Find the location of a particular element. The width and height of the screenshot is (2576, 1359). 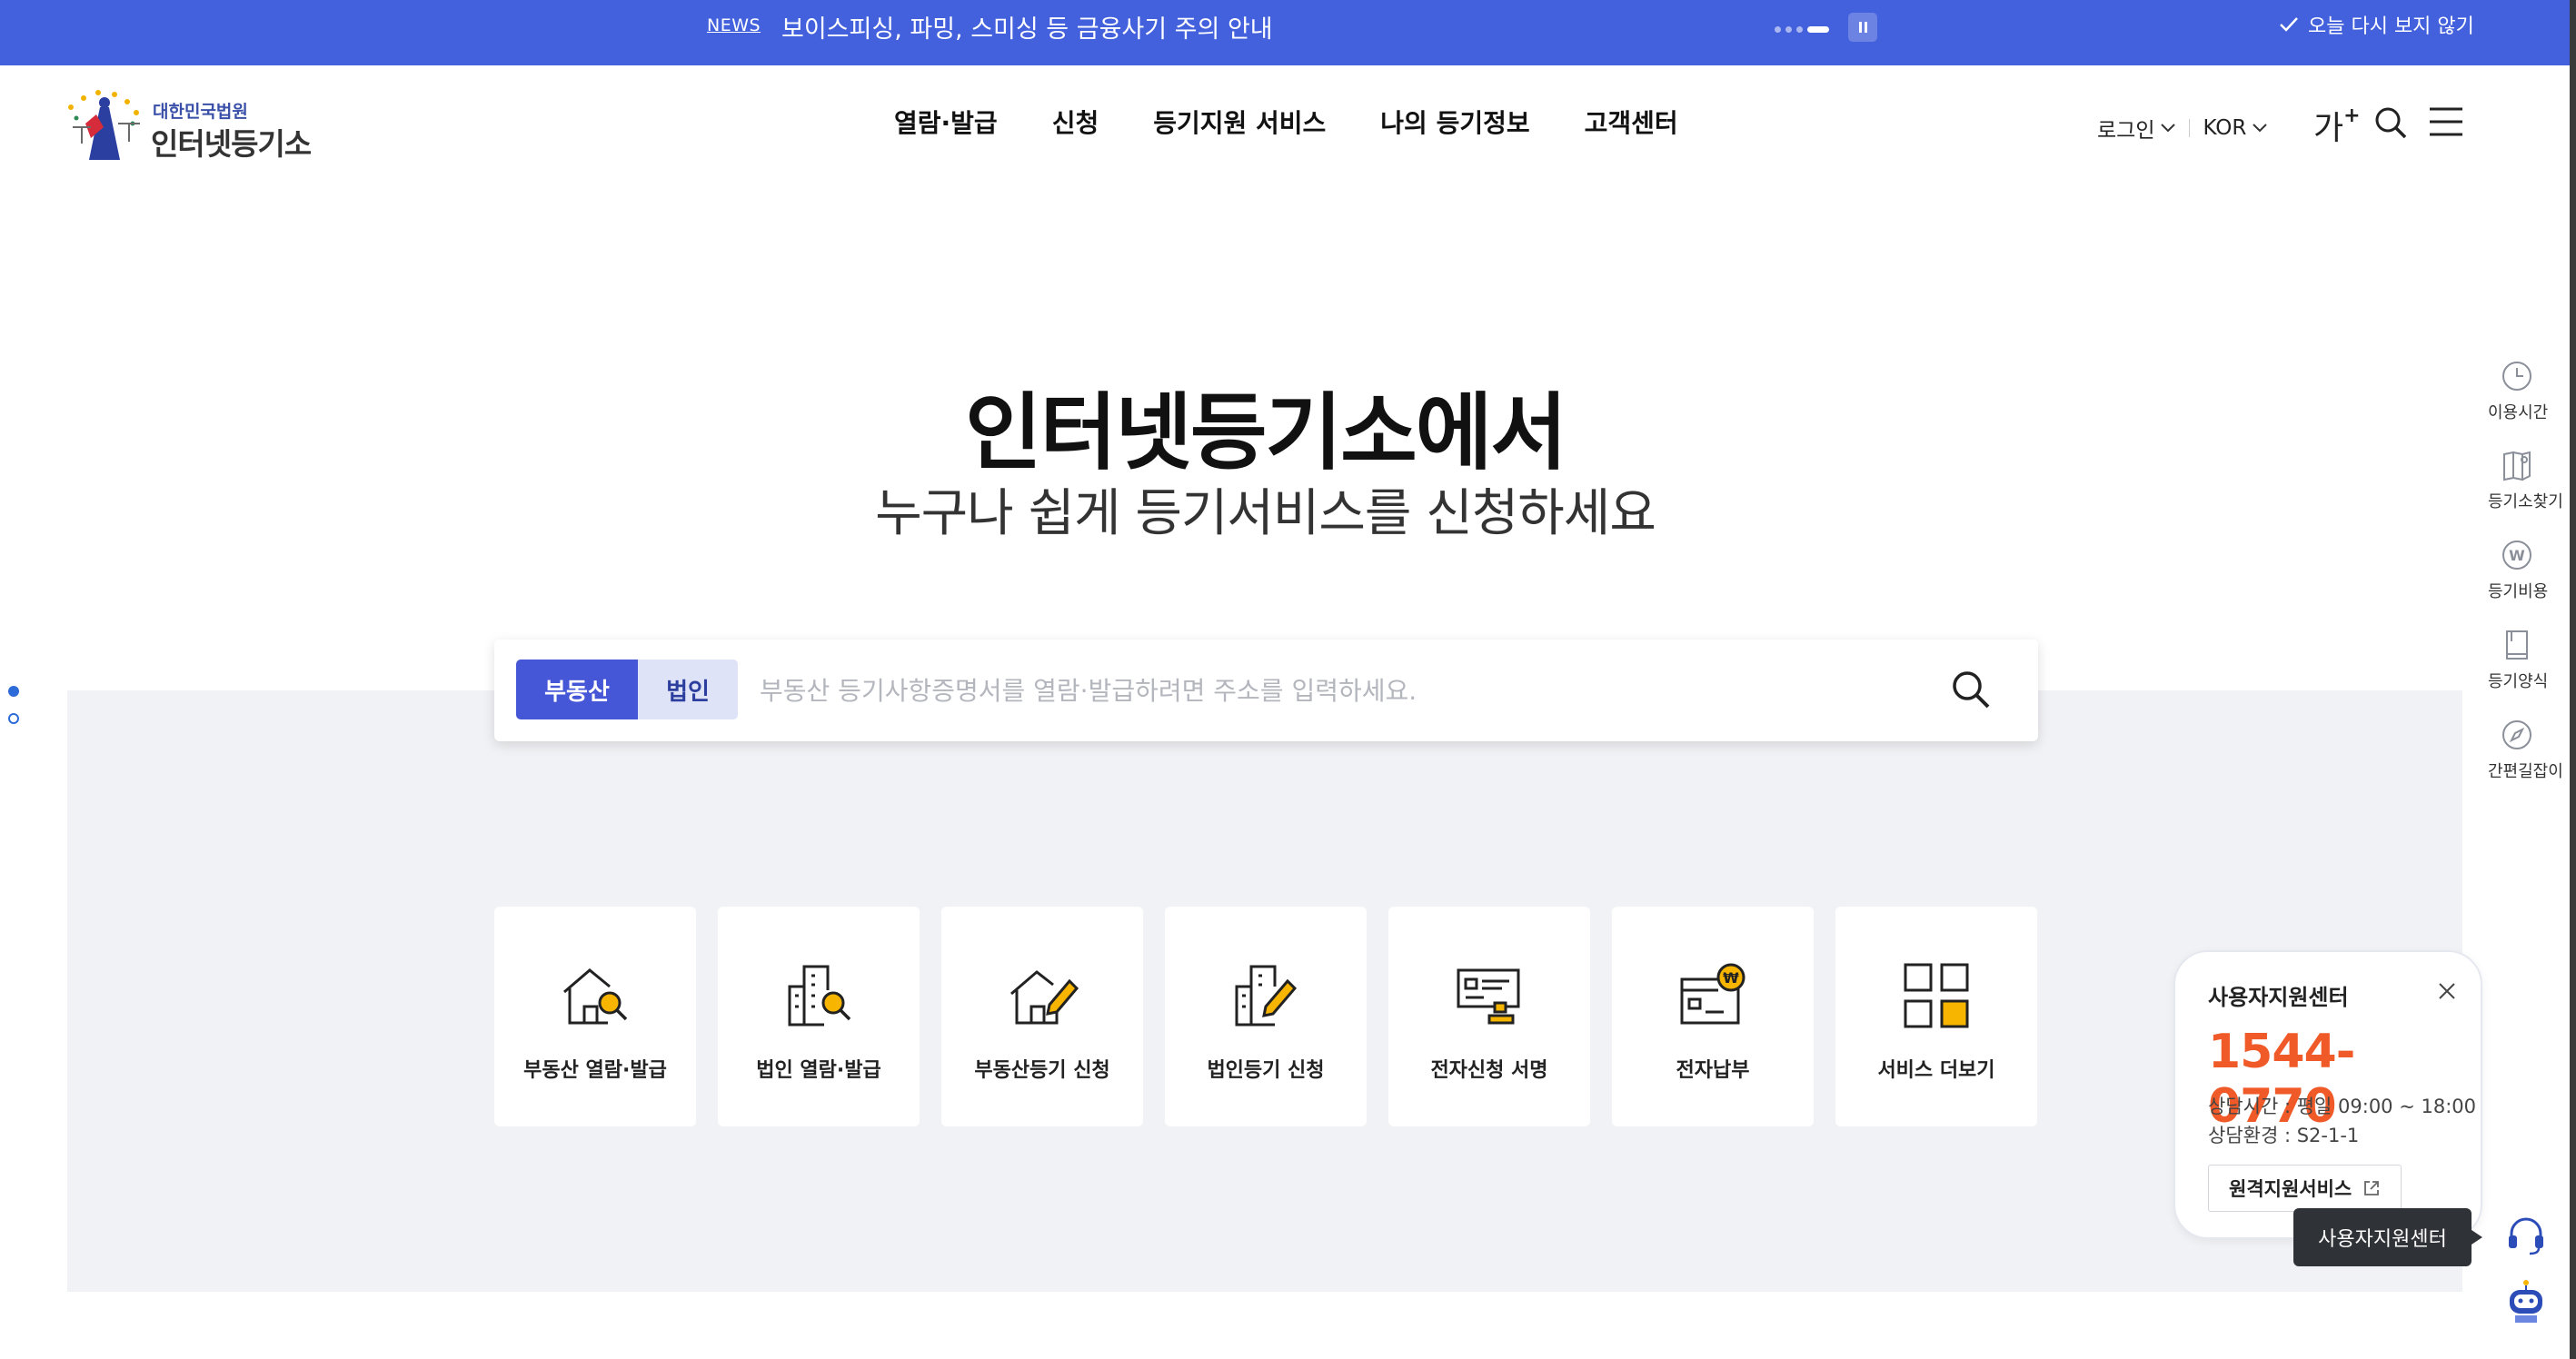

address-search-input is located at coordinates (1349, 690).